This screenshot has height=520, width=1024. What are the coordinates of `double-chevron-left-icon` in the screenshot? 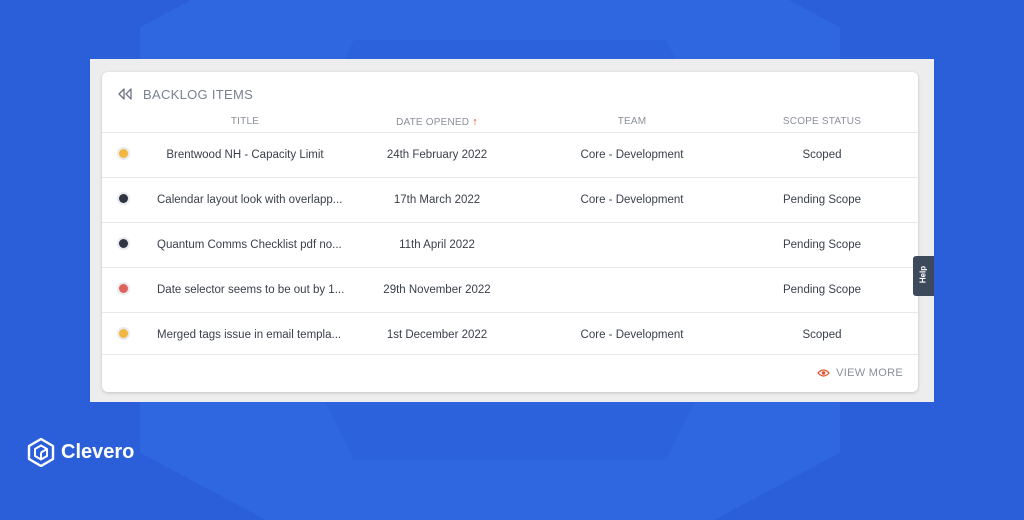 It's located at (125, 94).